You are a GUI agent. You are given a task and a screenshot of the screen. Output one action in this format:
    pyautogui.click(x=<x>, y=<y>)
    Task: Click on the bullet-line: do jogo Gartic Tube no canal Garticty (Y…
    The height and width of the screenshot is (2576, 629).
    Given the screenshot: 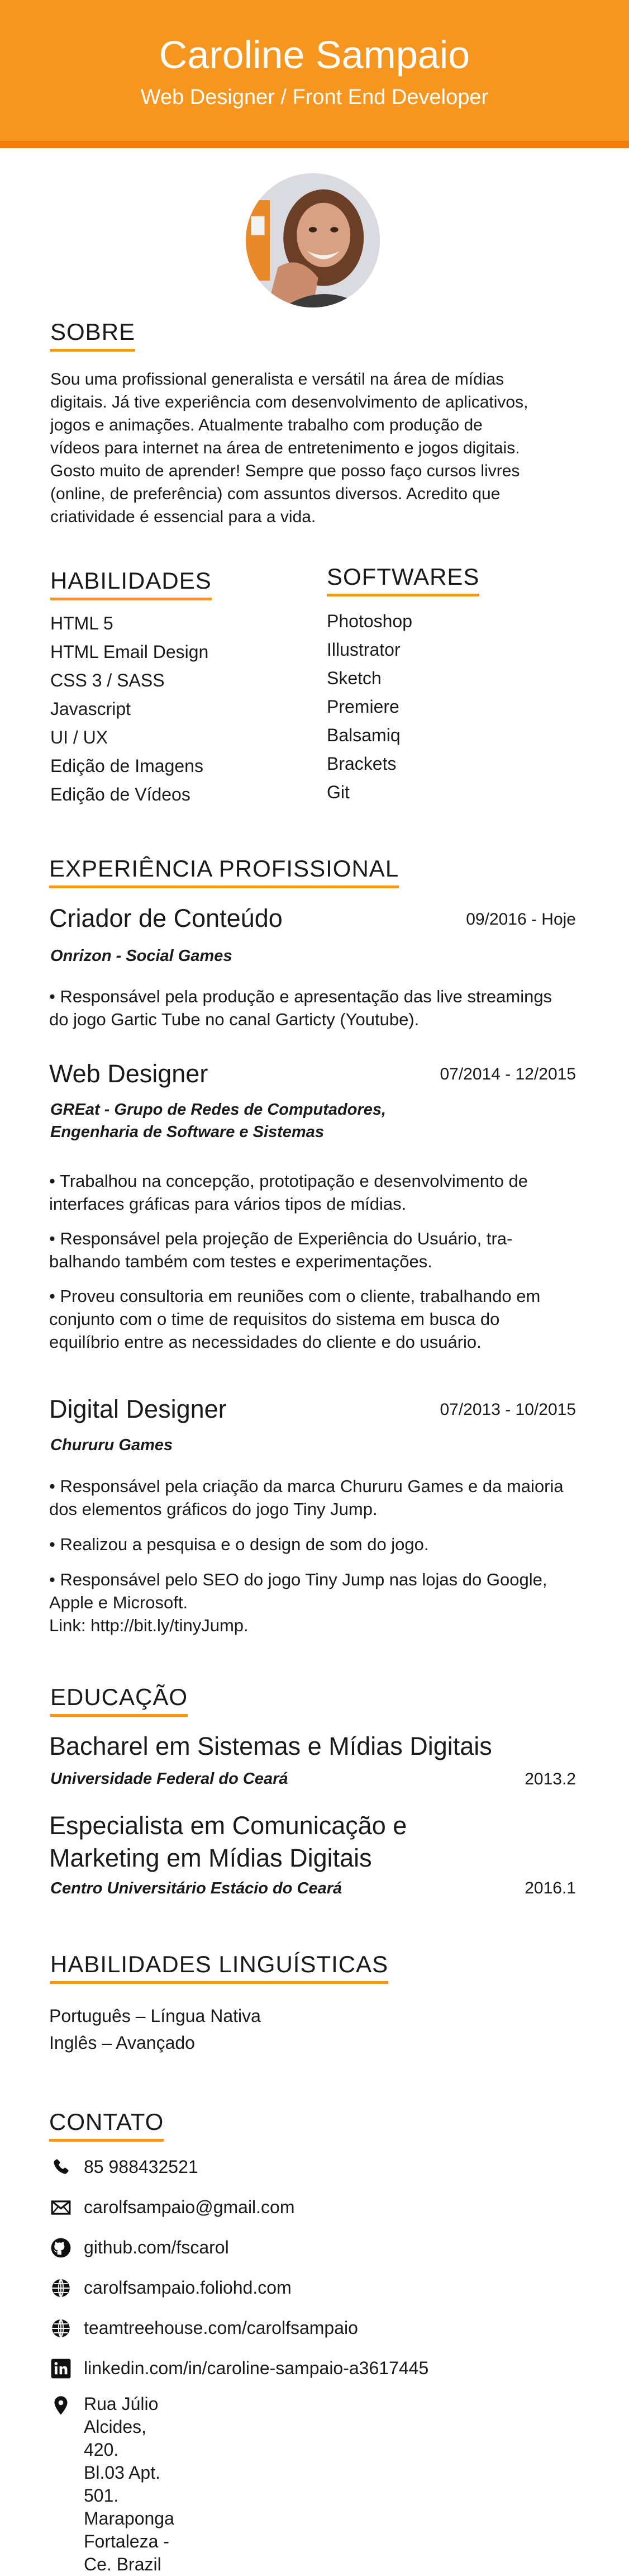 What is the action you would take?
    pyautogui.click(x=235, y=1020)
    